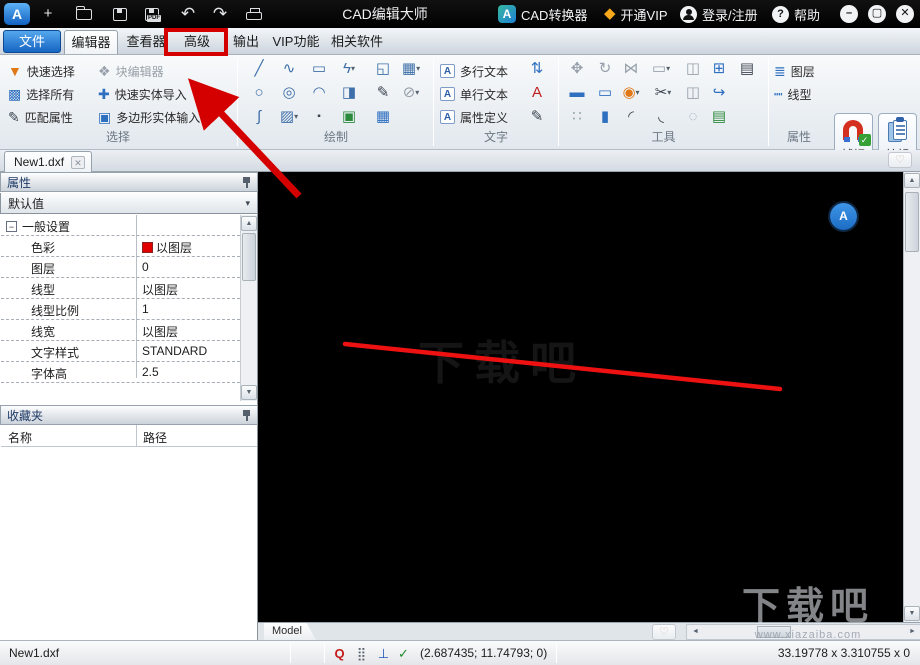  I want to click on copy-entities-tool-icon: ◱, so click(383, 69).